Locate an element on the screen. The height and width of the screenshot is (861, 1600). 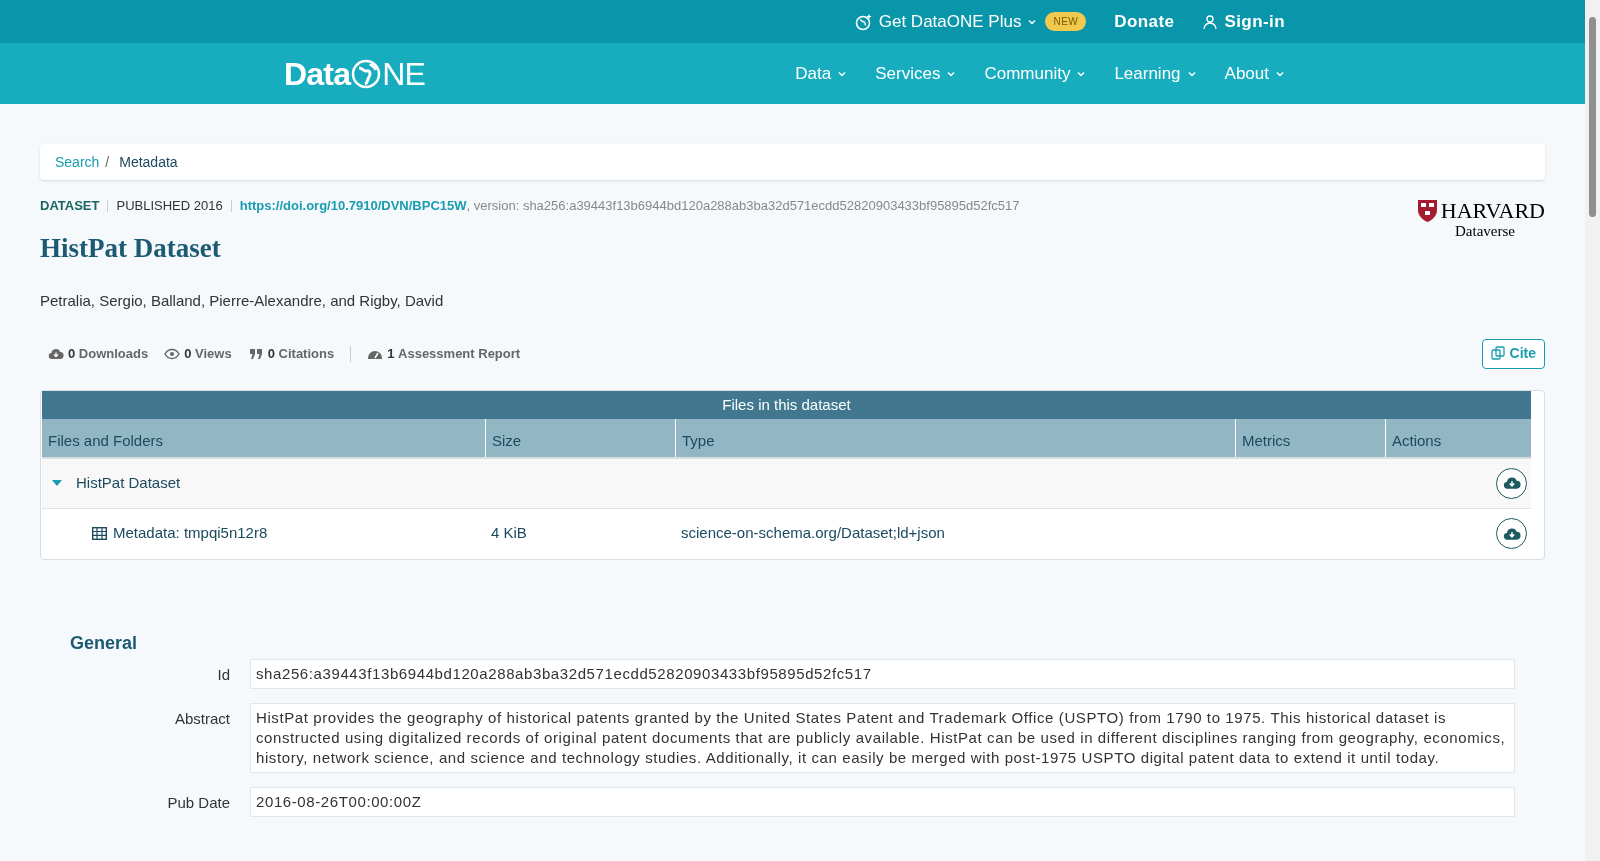
published-label: PUBLISHED 2016 is located at coordinates (169, 206).